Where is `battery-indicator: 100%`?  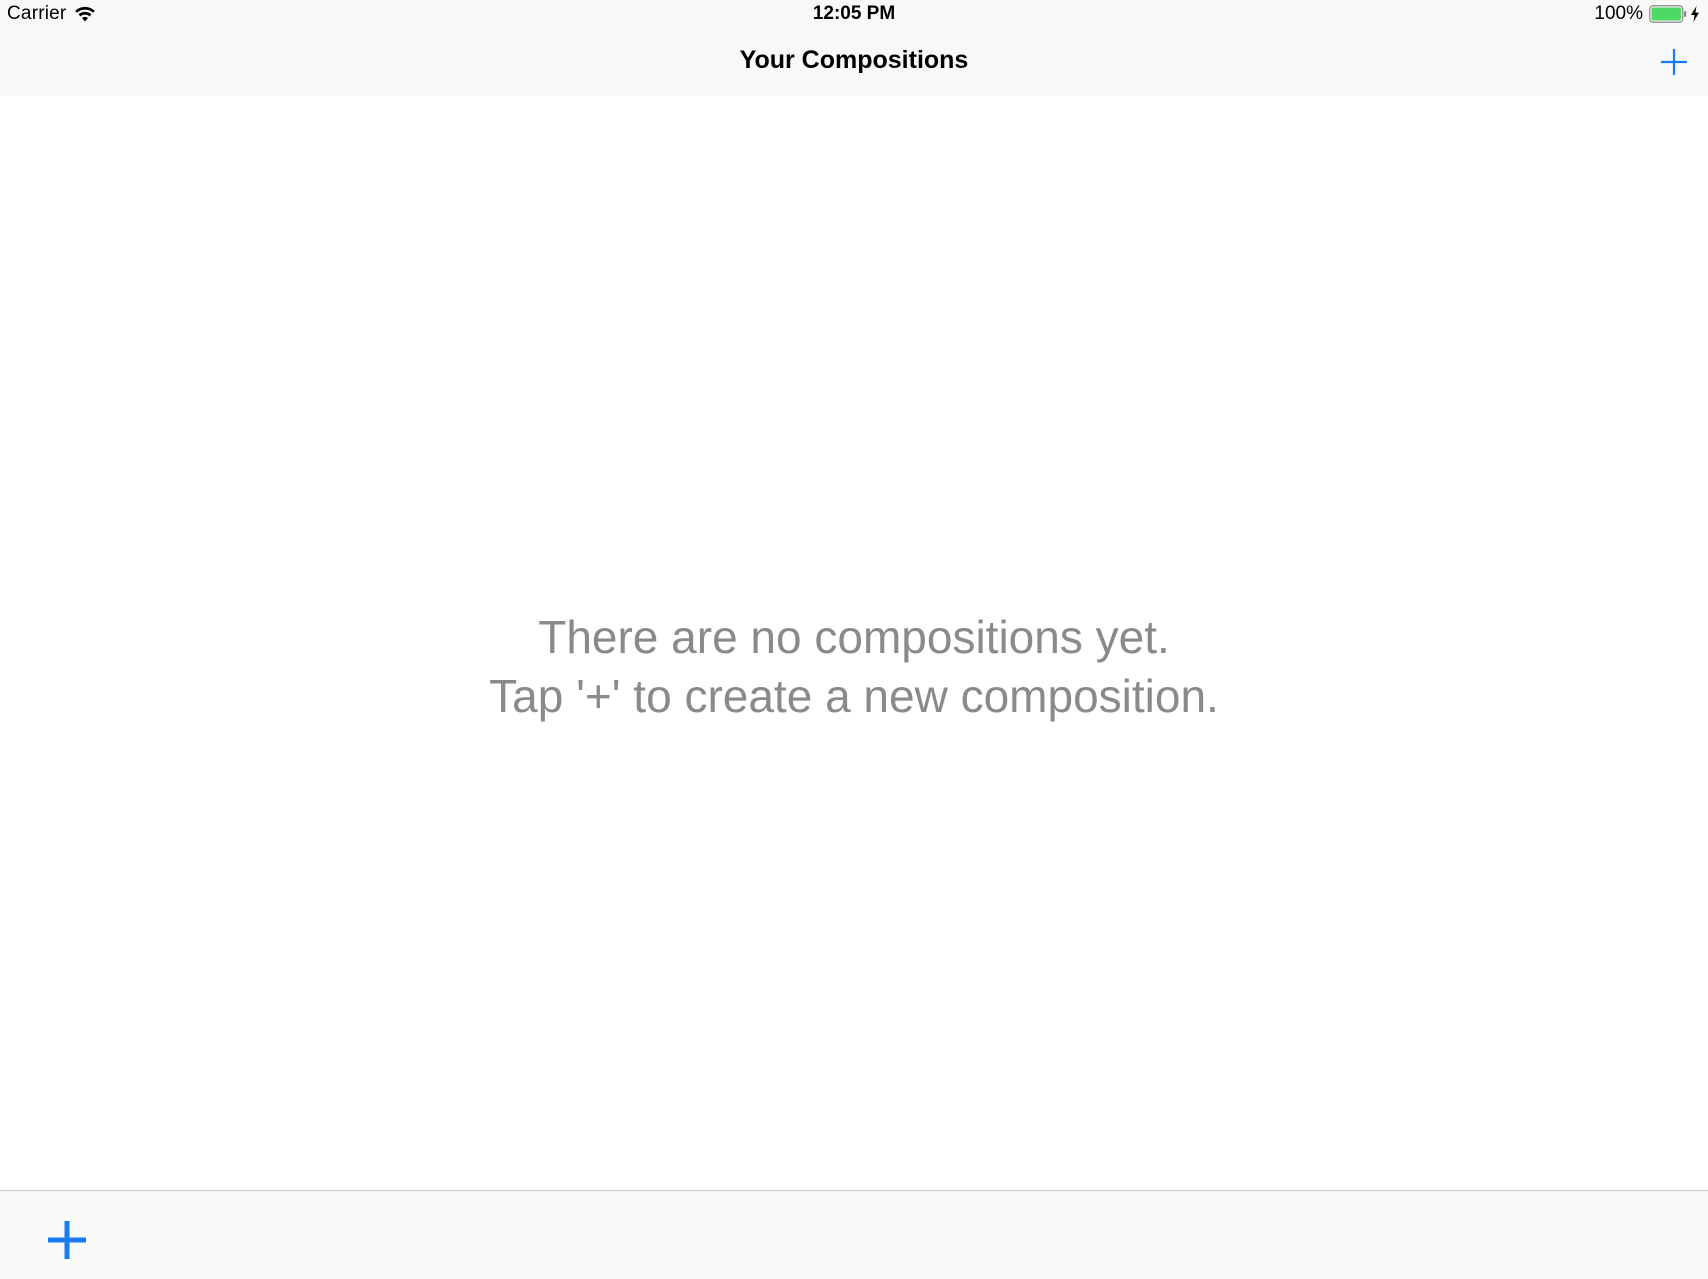
battery-indicator: 100% is located at coordinates (1647, 14).